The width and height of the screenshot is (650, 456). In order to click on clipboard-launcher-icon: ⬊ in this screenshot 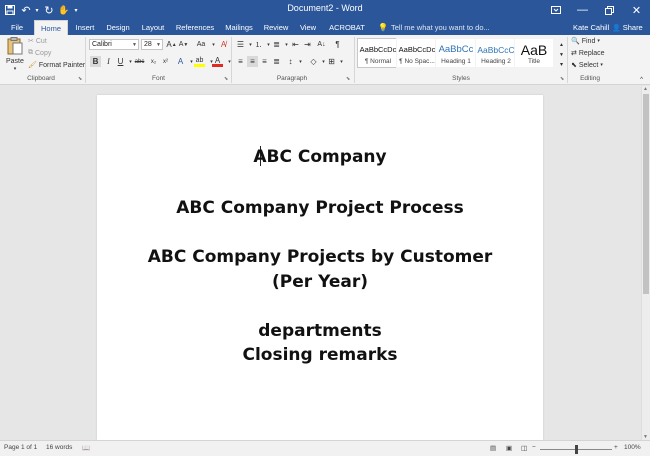, I will do `click(80, 79)`.